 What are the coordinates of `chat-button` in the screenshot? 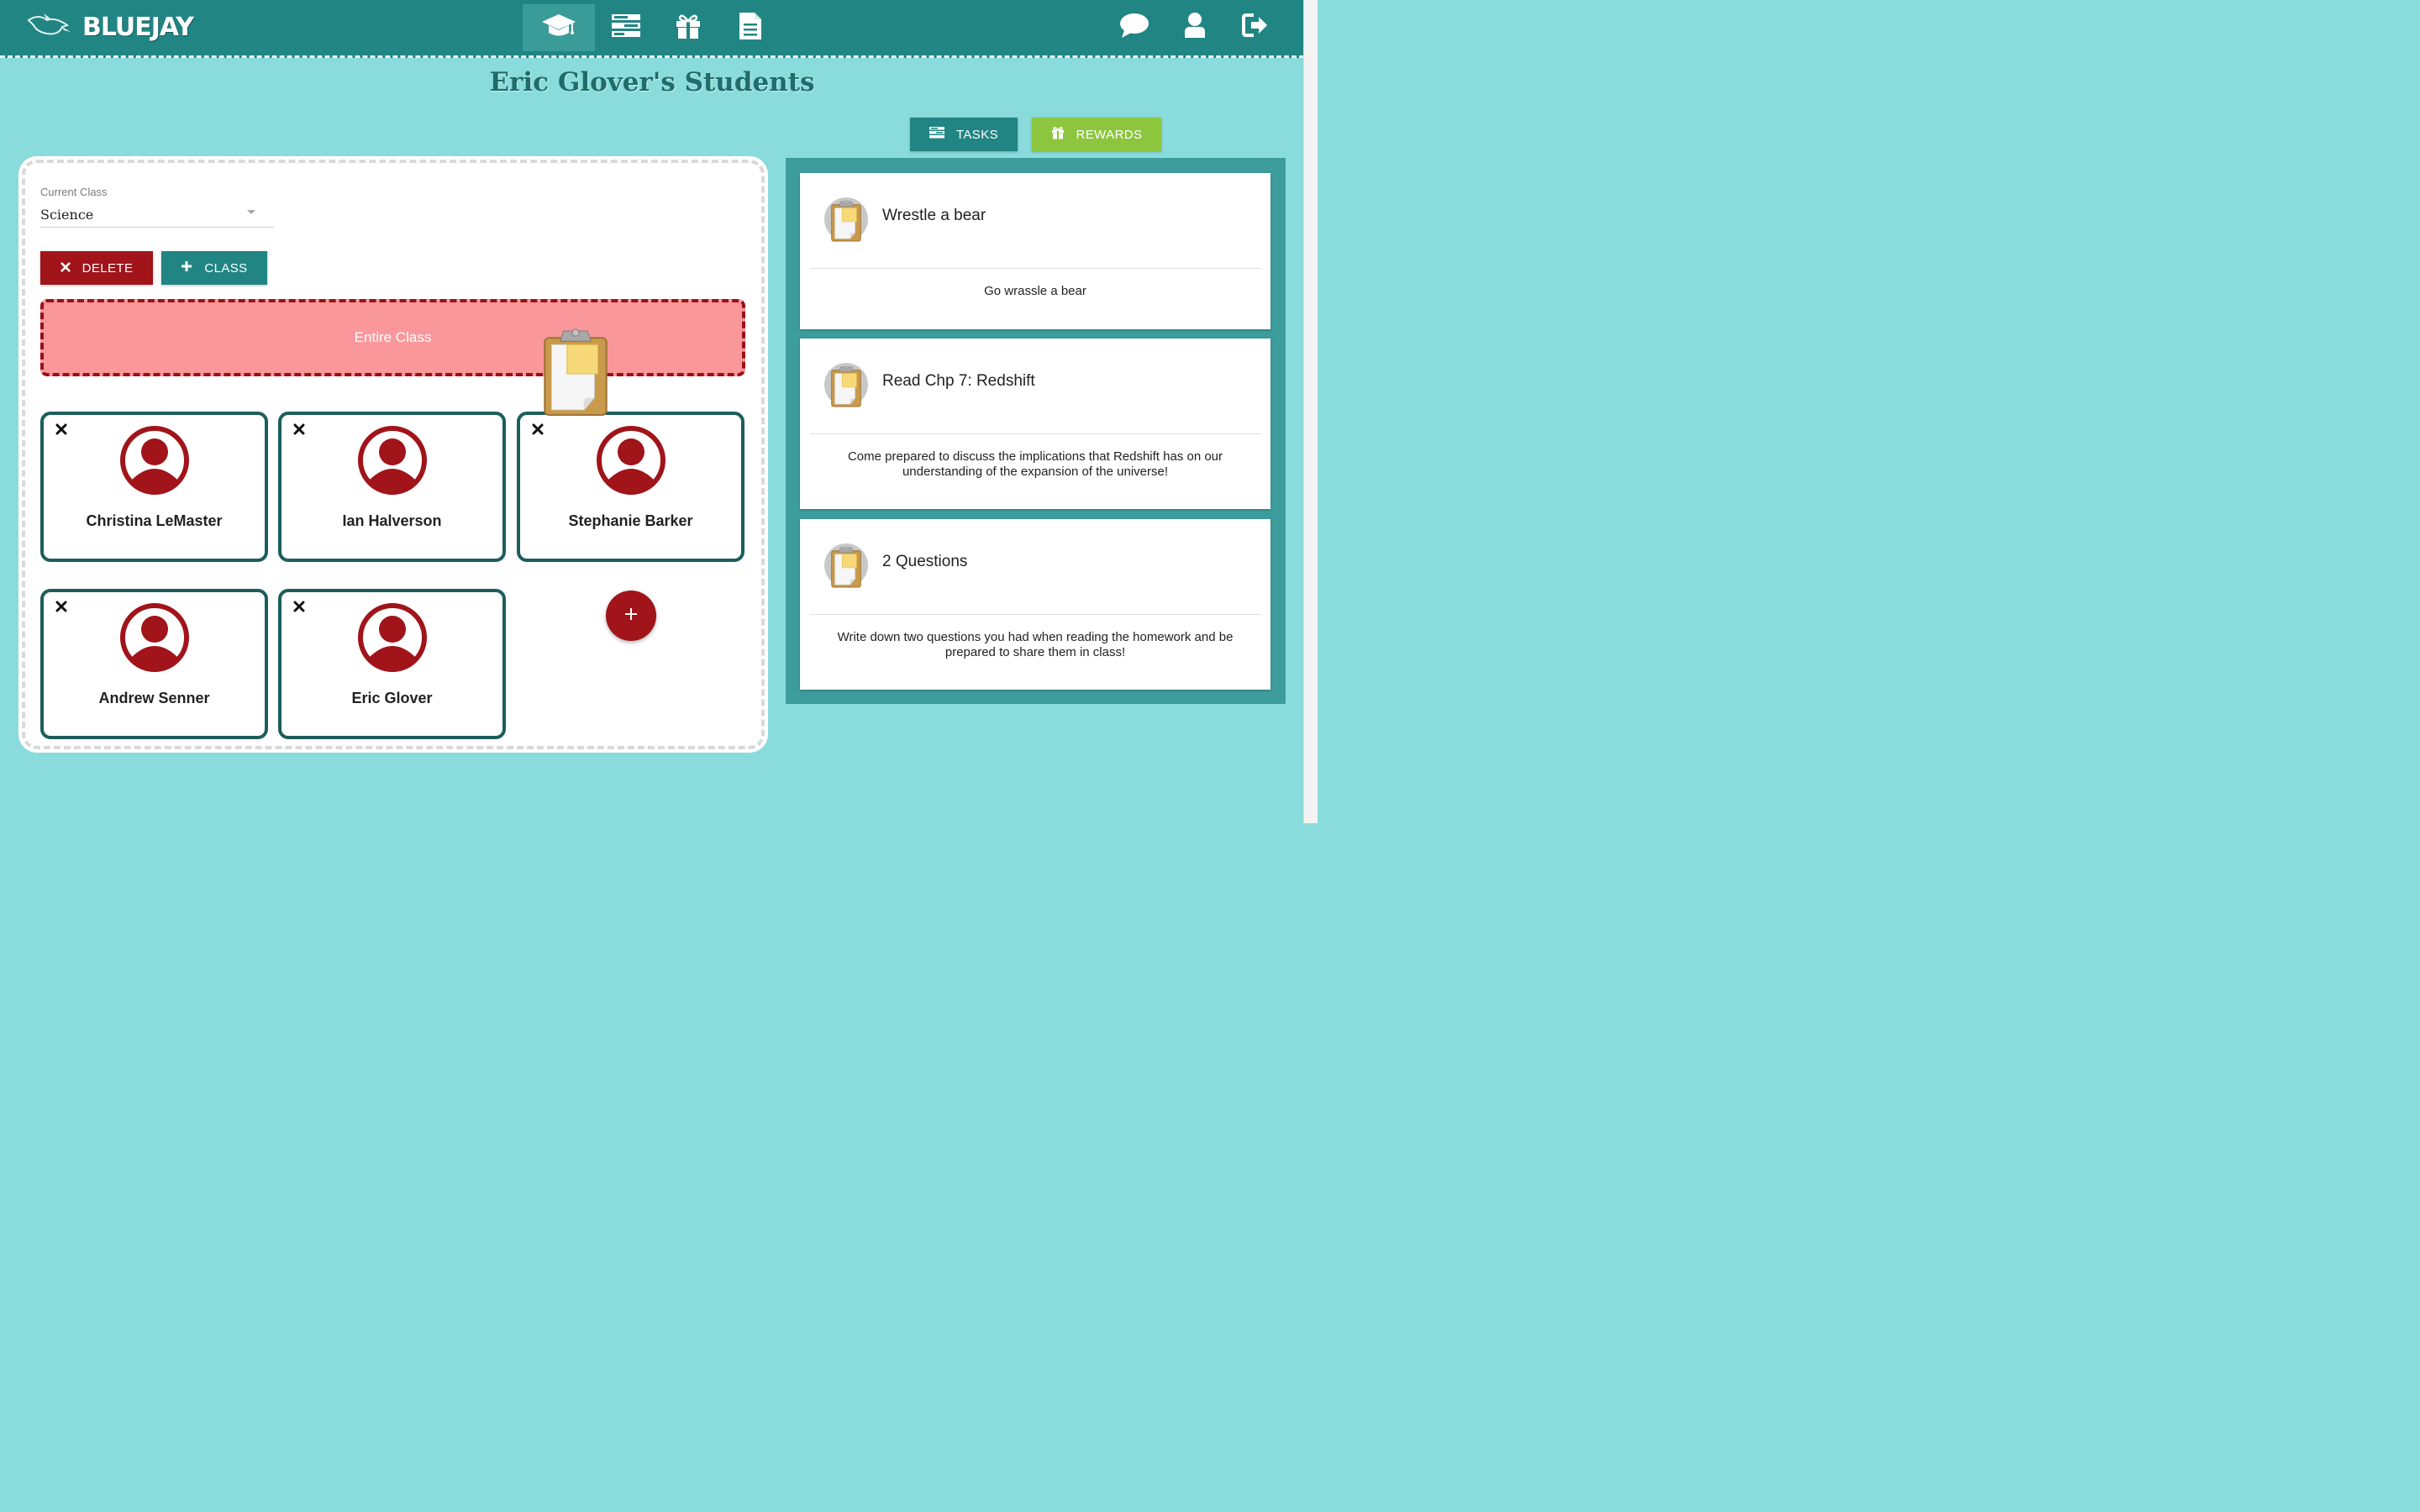 It's located at (1134, 27).